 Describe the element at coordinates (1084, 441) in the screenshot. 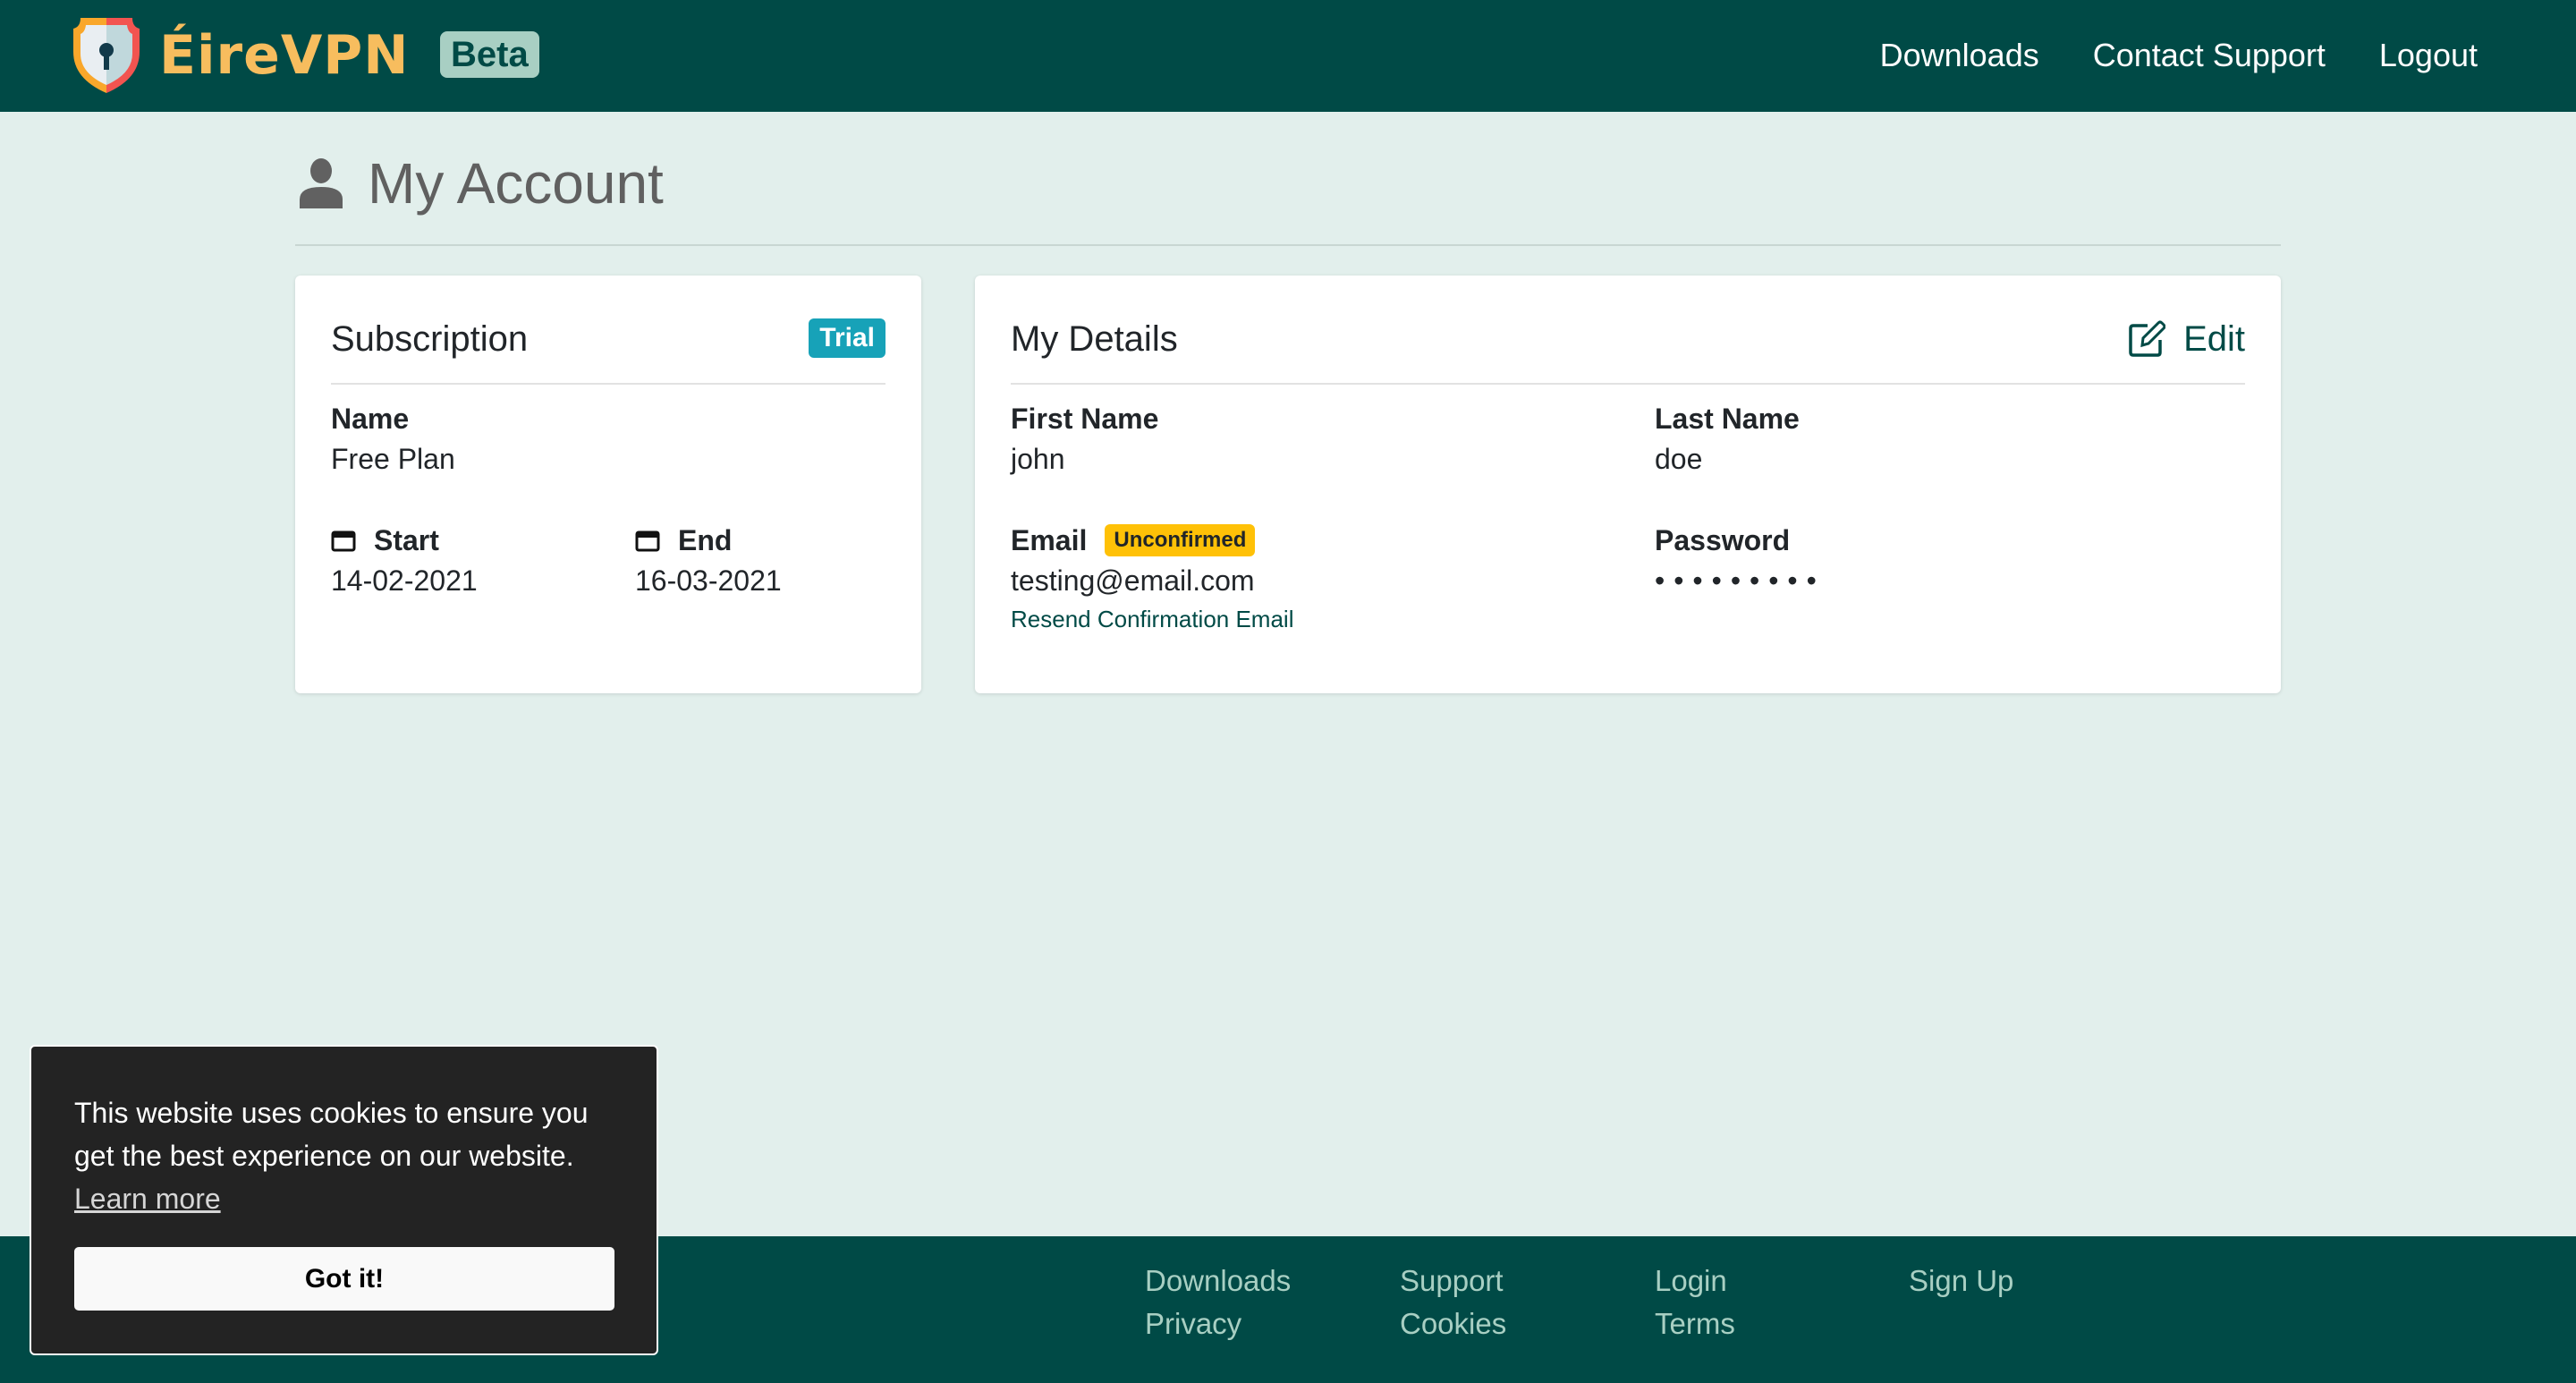

I see `first-name-field: First Name john` at that location.